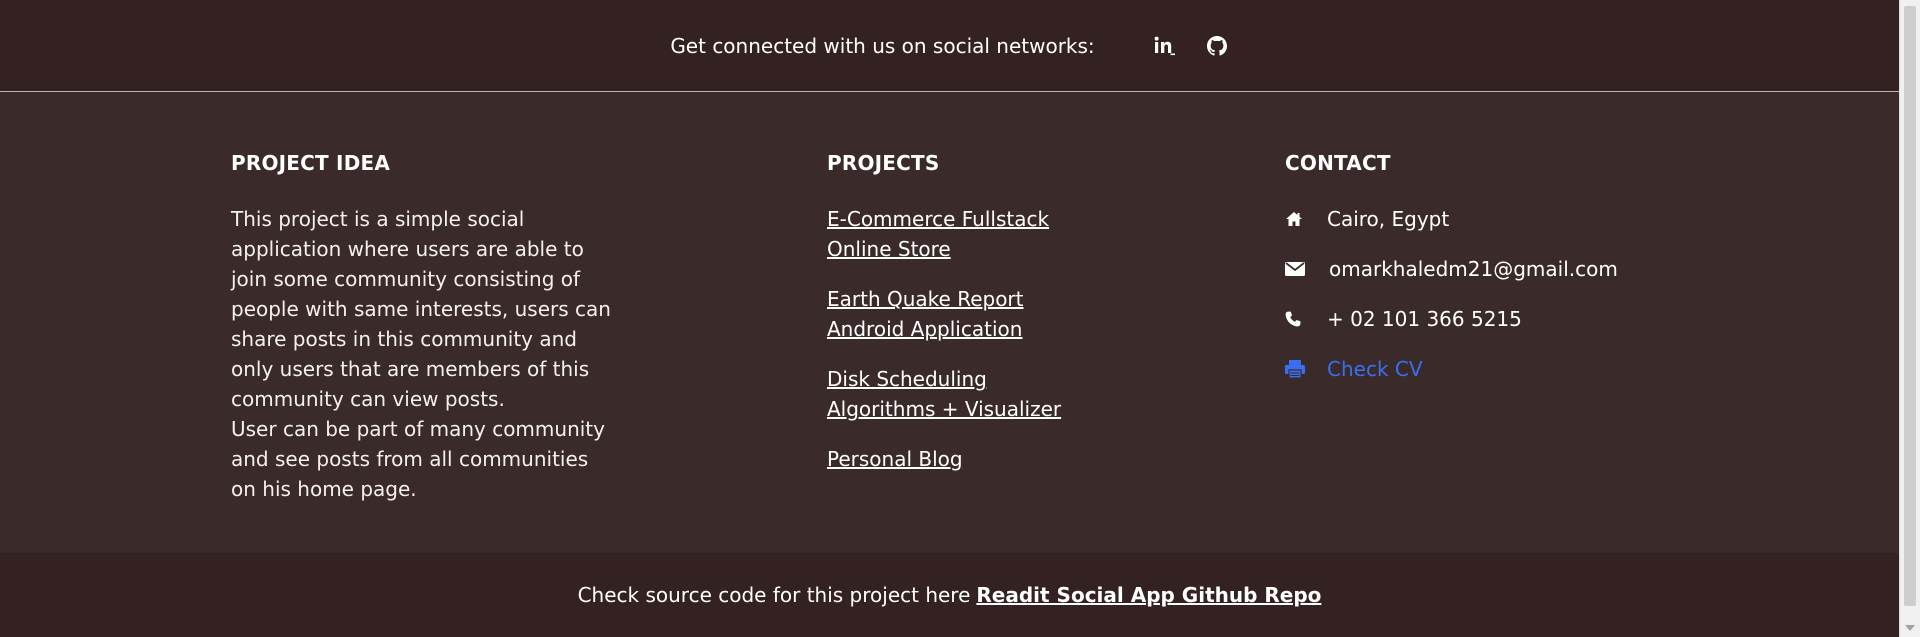 Image resolution: width=1920 pixels, height=637 pixels. Describe the element at coordinates (1424, 319) in the screenshot. I see `phone-text: + 02 101 366 5215` at that location.